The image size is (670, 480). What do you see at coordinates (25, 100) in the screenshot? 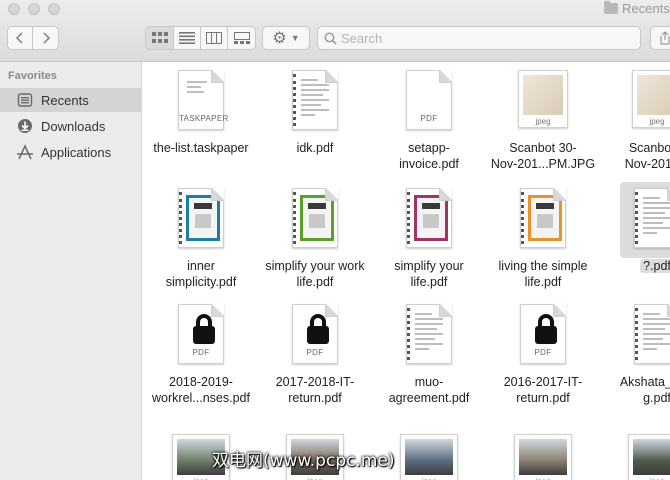
I see `recents-icon` at bounding box center [25, 100].